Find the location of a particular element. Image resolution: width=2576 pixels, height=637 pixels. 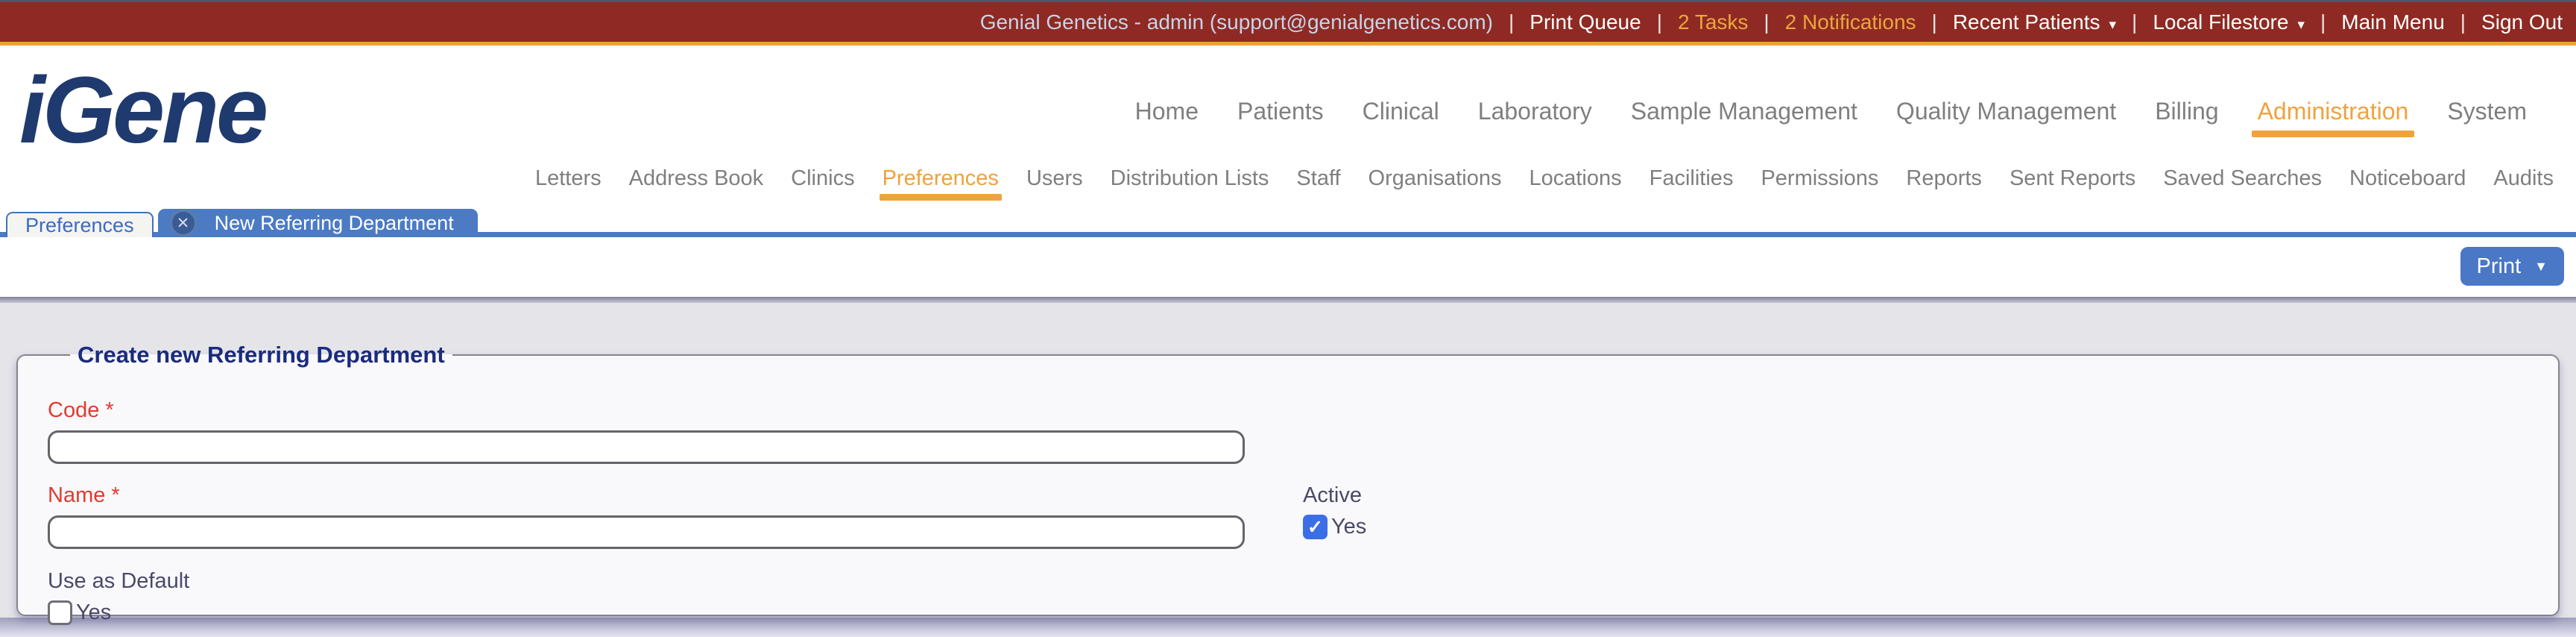

code-label: Code * is located at coordinates (81, 410).